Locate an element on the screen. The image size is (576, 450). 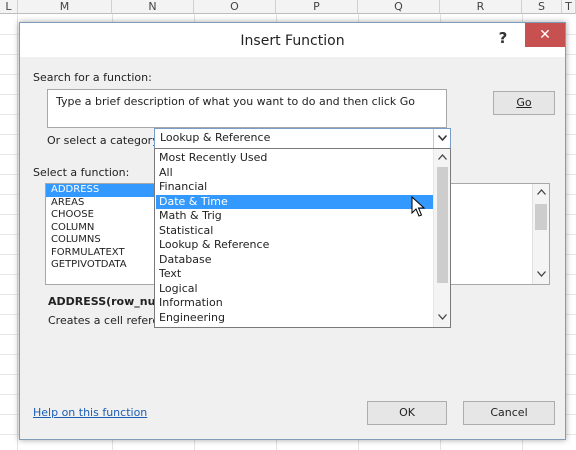
help-on-function-link: Help on this function is located at coordinates (90, 412).